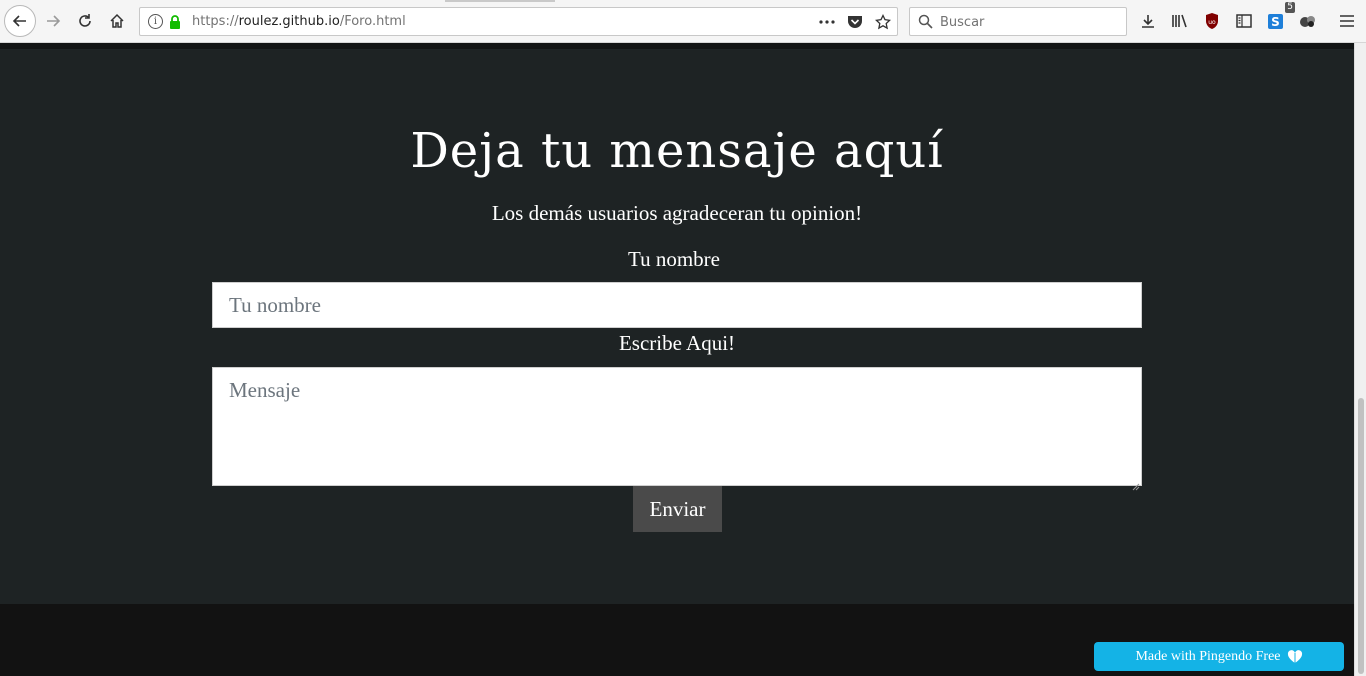 The height and width of the screenshot is (676, 1366). Describe the element at coordinates (677, 305) in the screenshot. I see `name-input` at that location.